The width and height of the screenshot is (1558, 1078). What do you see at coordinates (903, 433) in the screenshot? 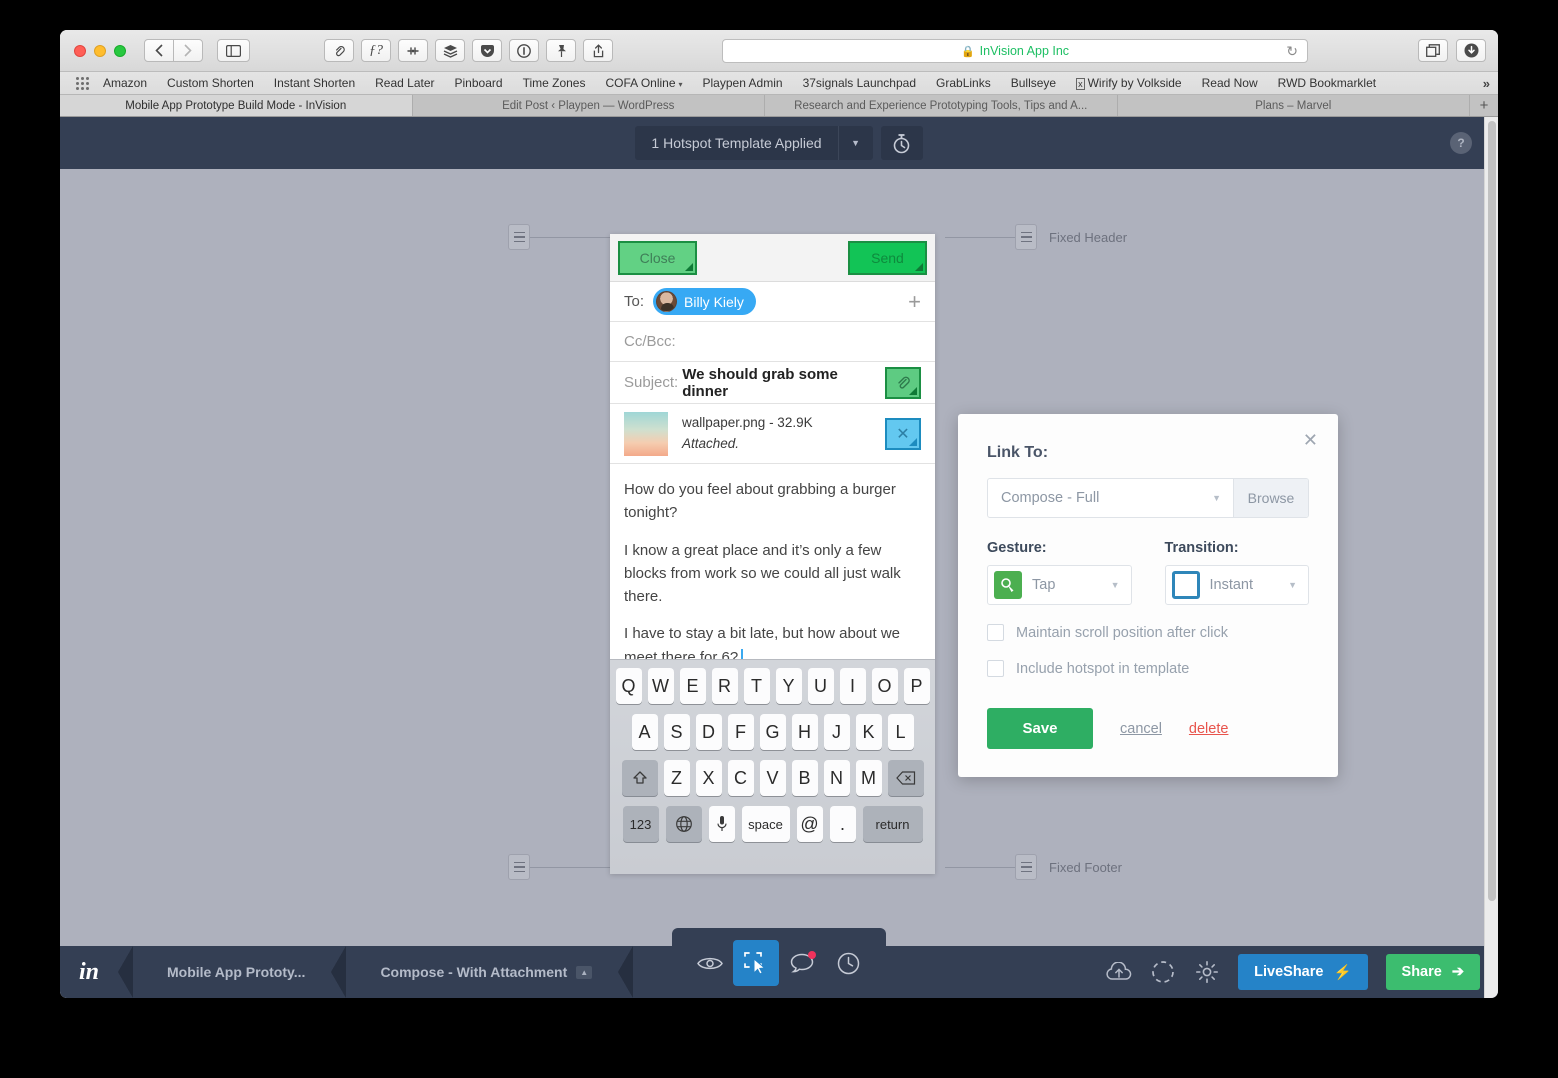
I see `remove-attachment-hotspot: ✕` at bounding box center [903, 433].